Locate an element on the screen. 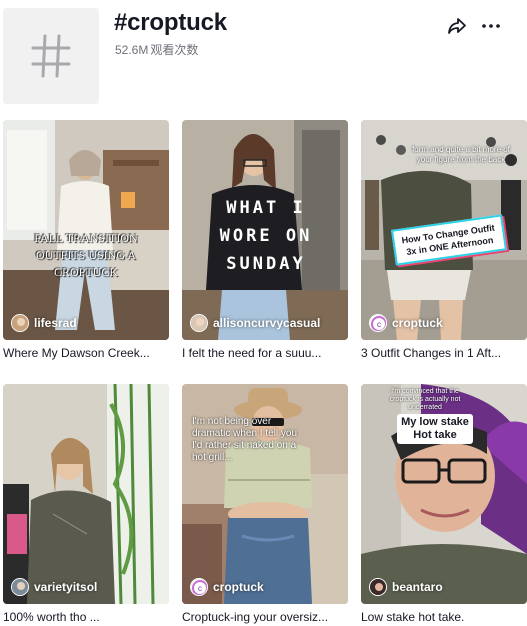 This screenshot has width=527, height=626. hashtag-thumbnail is located at coordinates (51, 56).